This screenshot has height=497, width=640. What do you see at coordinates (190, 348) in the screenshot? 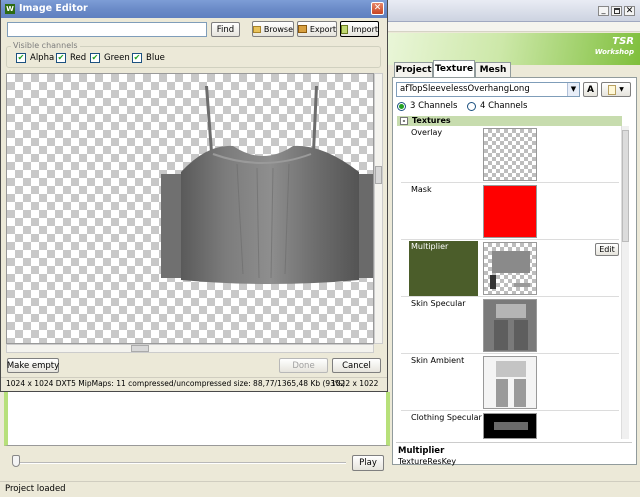
I see `canvas-horizontal-scrollbar` at bounding box center [190, 348].